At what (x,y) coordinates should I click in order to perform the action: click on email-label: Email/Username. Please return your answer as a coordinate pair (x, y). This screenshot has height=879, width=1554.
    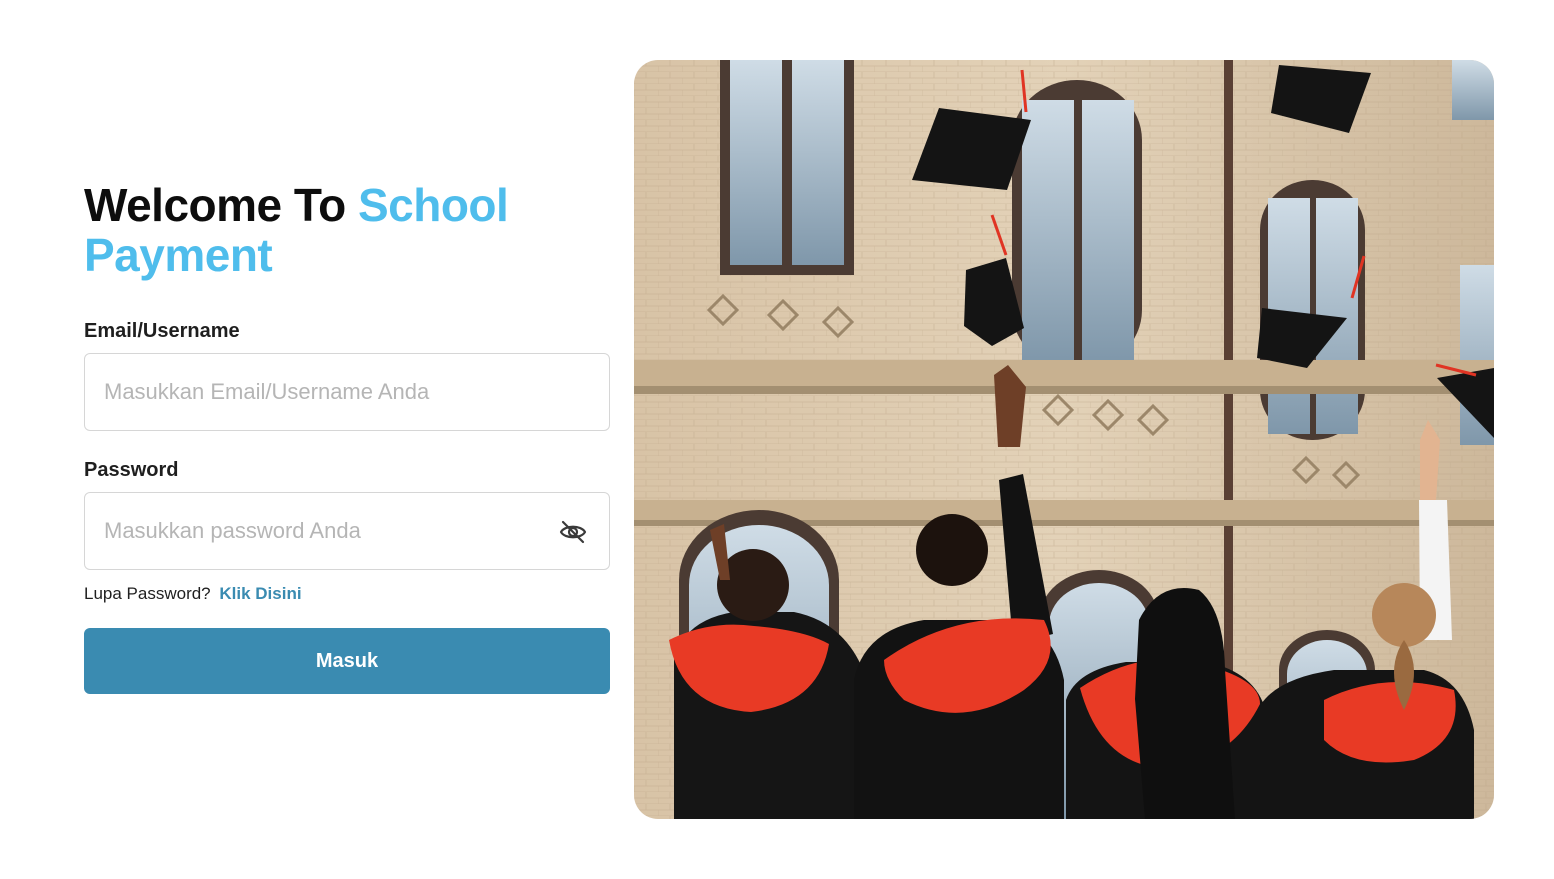
    Looking at the image, I should click on (162, 331).